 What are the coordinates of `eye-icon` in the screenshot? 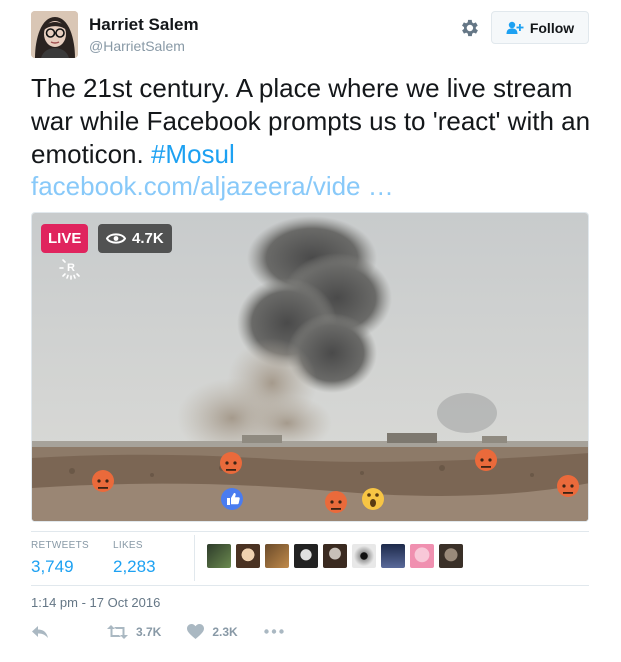 It's located at (116, 238).